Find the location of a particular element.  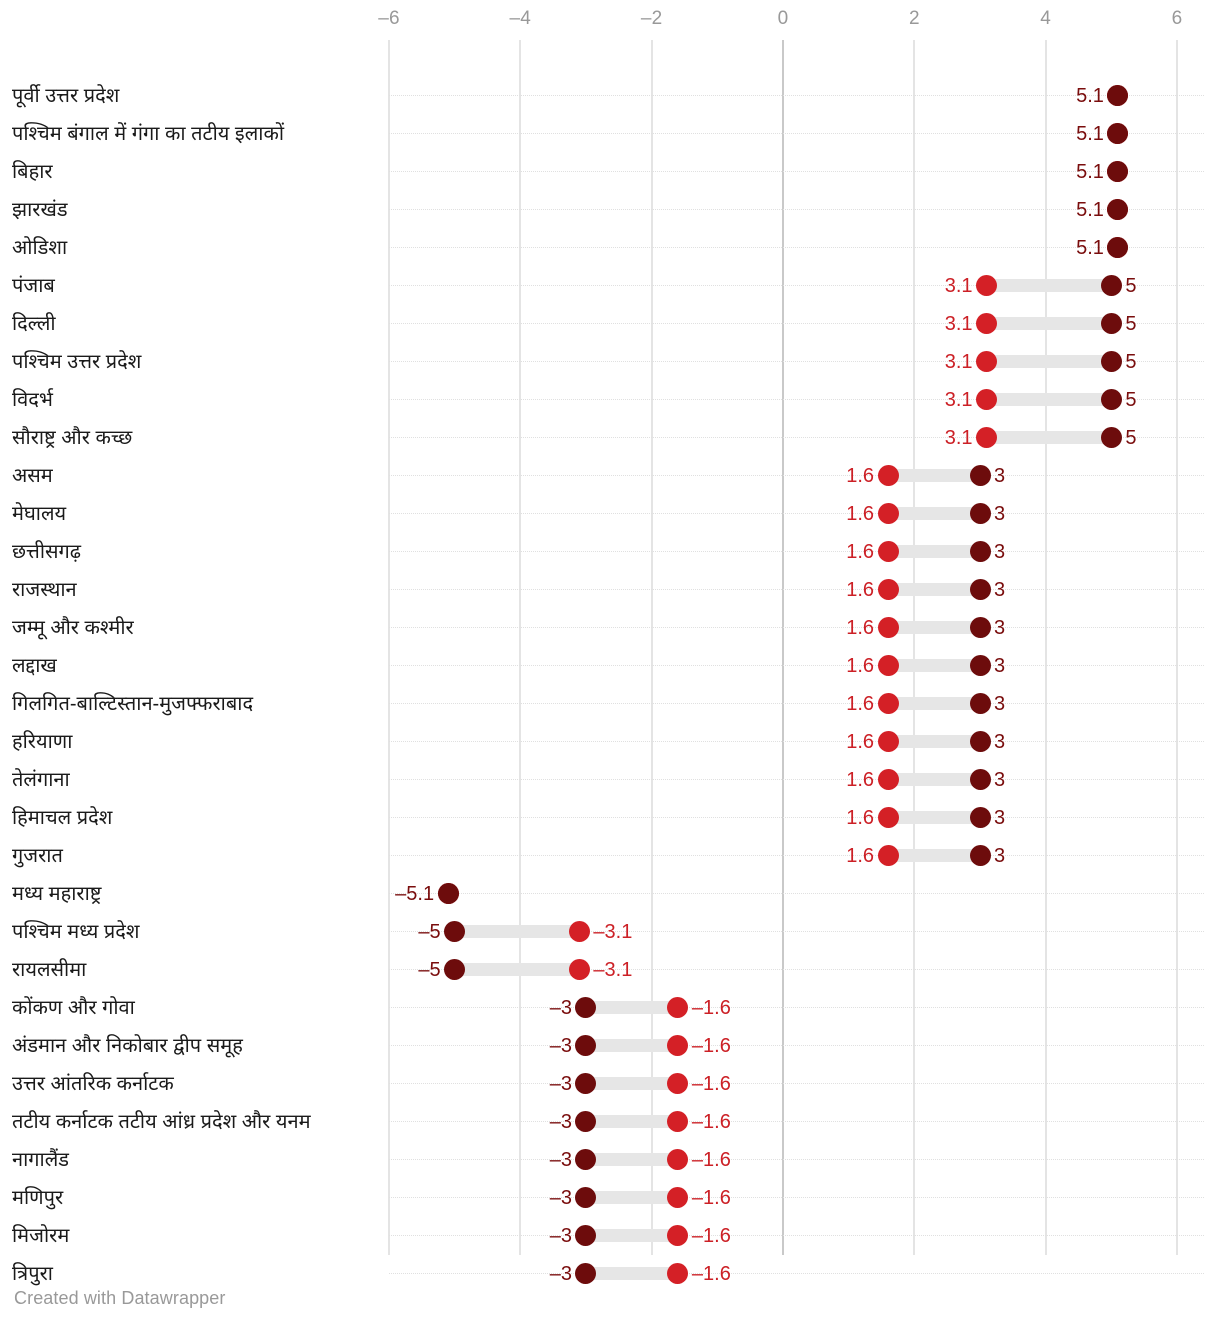

chart-row: पश्चिम उत्तर प्रदेश 3.1 5 is located at coordinates (610, 362).